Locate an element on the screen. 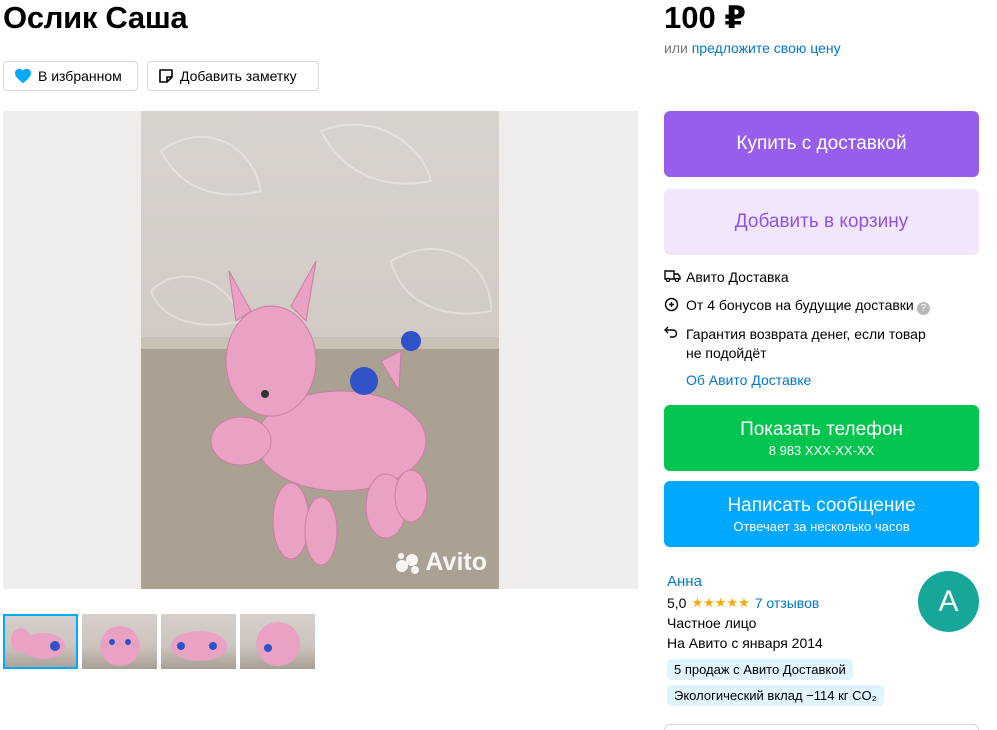 This screenshot has height=730, width=997. phone-number: 8 983 XXX-XX-XX is located at coordinates (821, 450).